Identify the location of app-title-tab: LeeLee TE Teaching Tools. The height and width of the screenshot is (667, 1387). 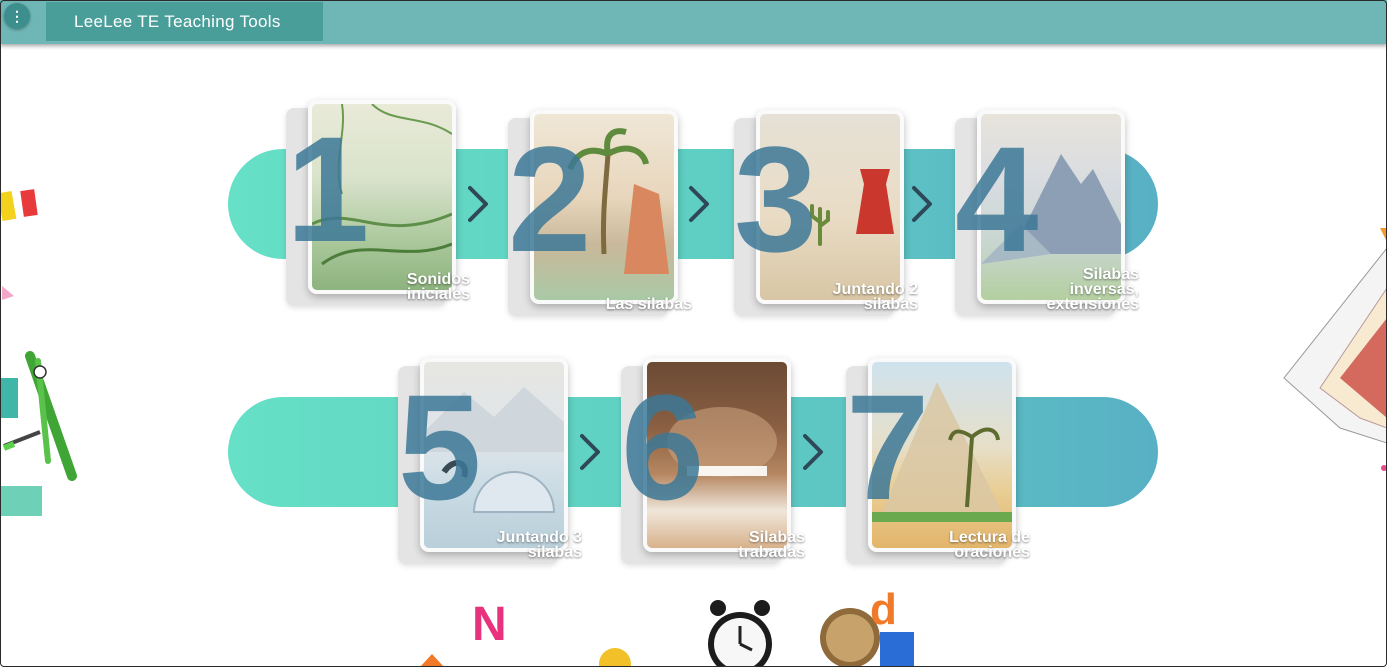
(184, 21).